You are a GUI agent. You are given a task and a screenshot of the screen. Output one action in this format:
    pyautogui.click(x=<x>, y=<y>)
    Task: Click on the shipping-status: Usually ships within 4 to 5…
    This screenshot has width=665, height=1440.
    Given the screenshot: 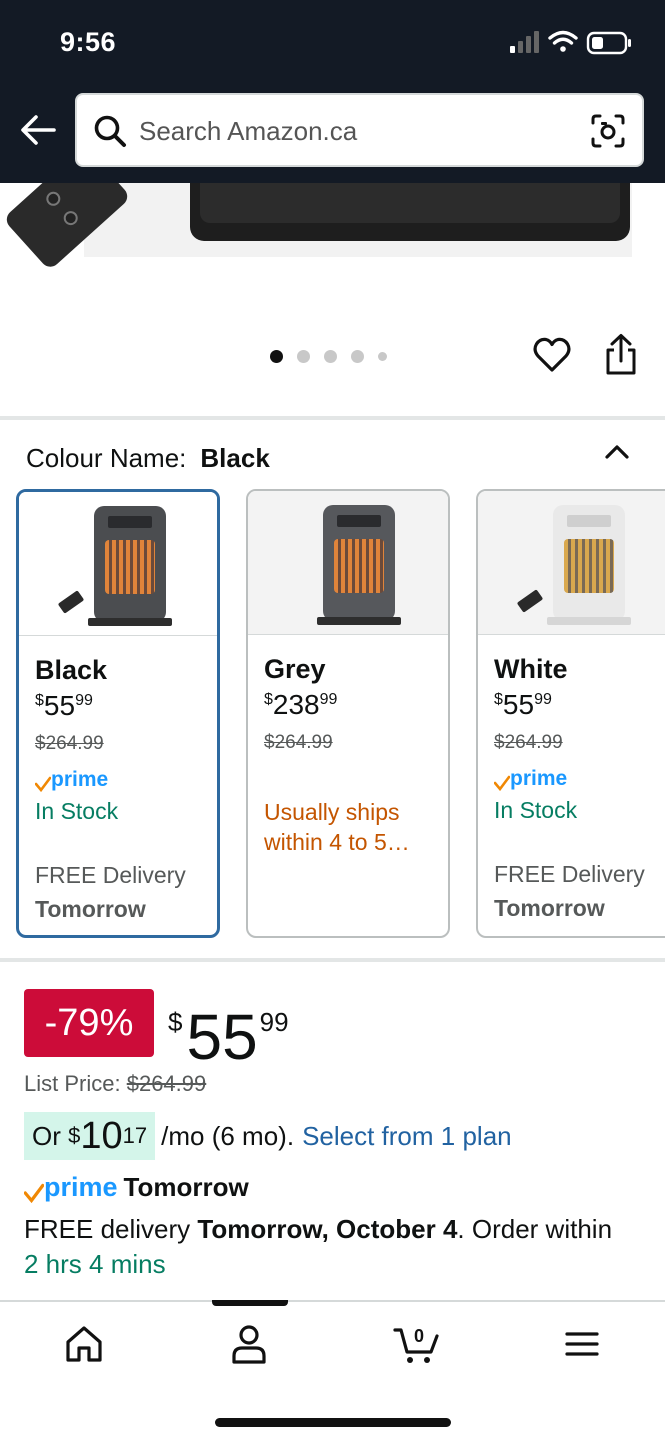 What is the action you would take?
    pyautogui.click(x=337, y=827)
    